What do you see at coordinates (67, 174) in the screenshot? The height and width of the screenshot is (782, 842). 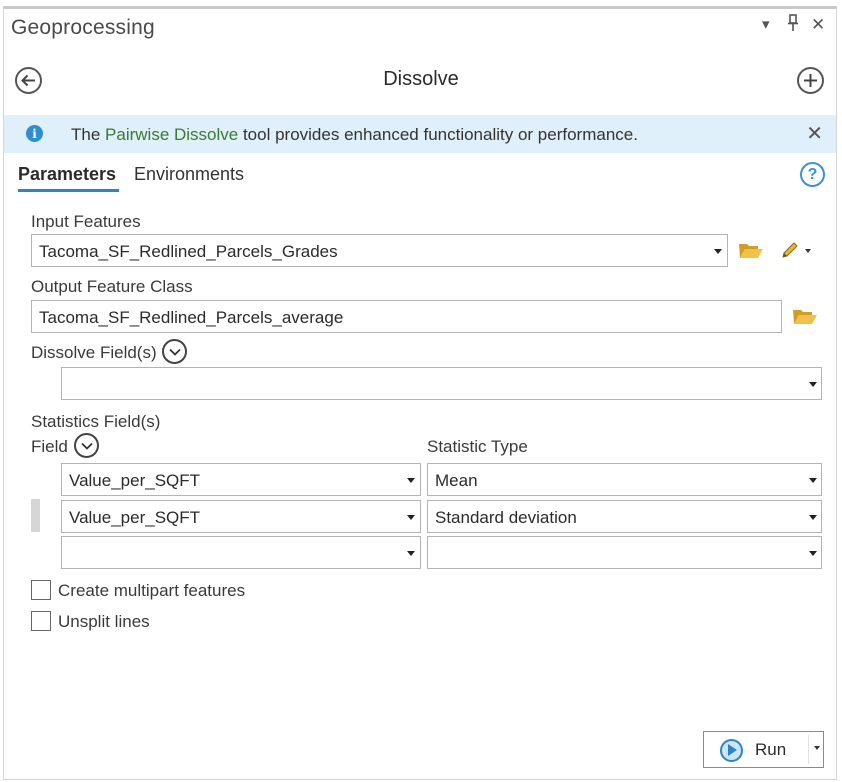 I see `tab-parameters: Parameters` at bounding box center [67, 174].